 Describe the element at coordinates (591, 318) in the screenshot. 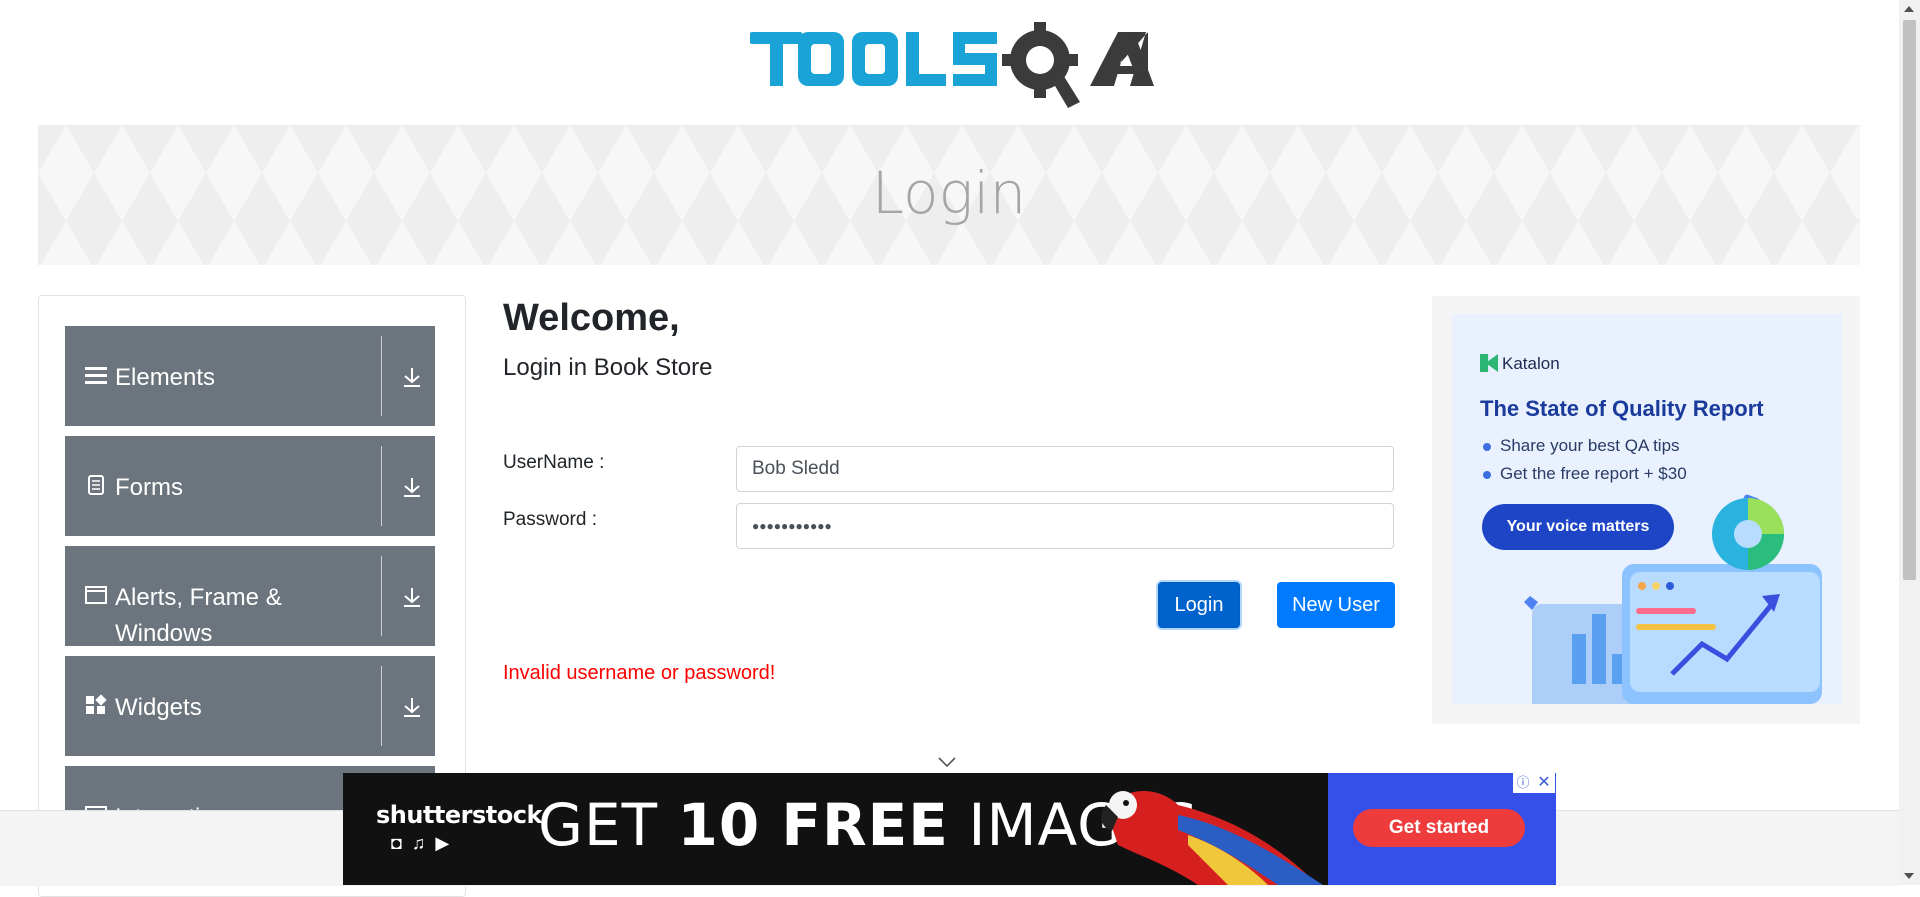

I see `welcome-heading: Welcome,` at that location.